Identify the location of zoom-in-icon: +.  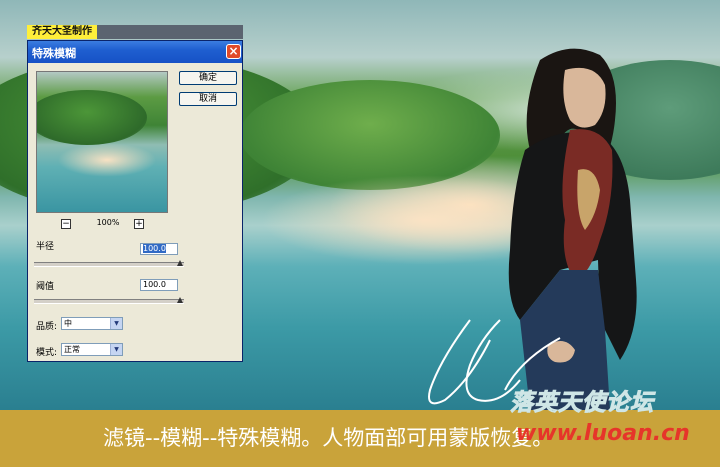
(139, 224).